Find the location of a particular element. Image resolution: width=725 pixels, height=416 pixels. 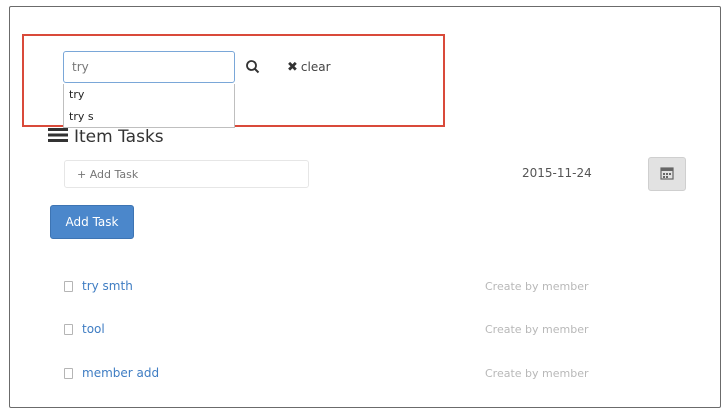

new-task-input is located at coordinates (186, 174).